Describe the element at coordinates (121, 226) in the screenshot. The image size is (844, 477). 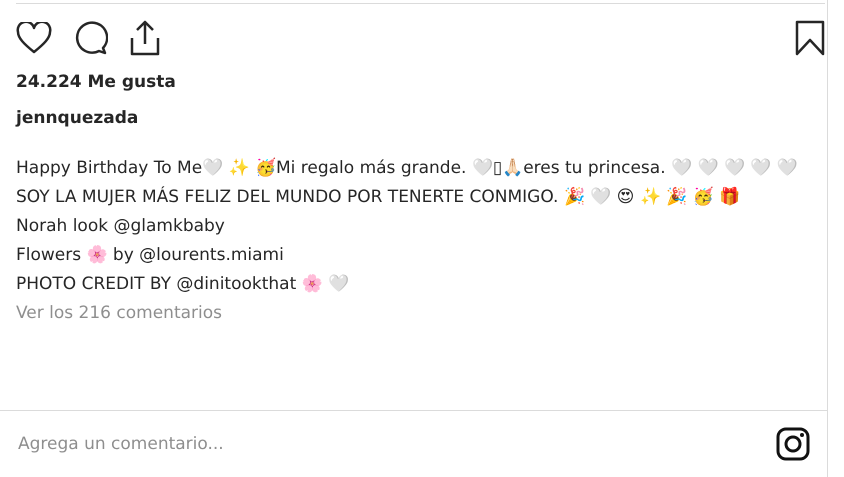
I see `caption-line: Norah look @glamkbaby` at that location.